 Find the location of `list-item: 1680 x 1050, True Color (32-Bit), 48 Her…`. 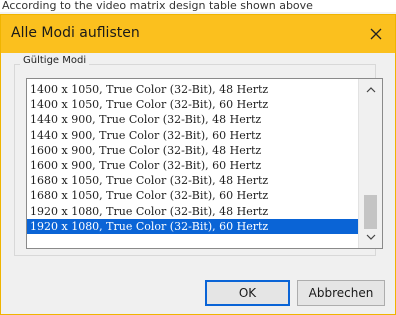

list-item: 1680 x 1050, True Color (32-Bit), 48 Her… is located at coordinates (192, 180).